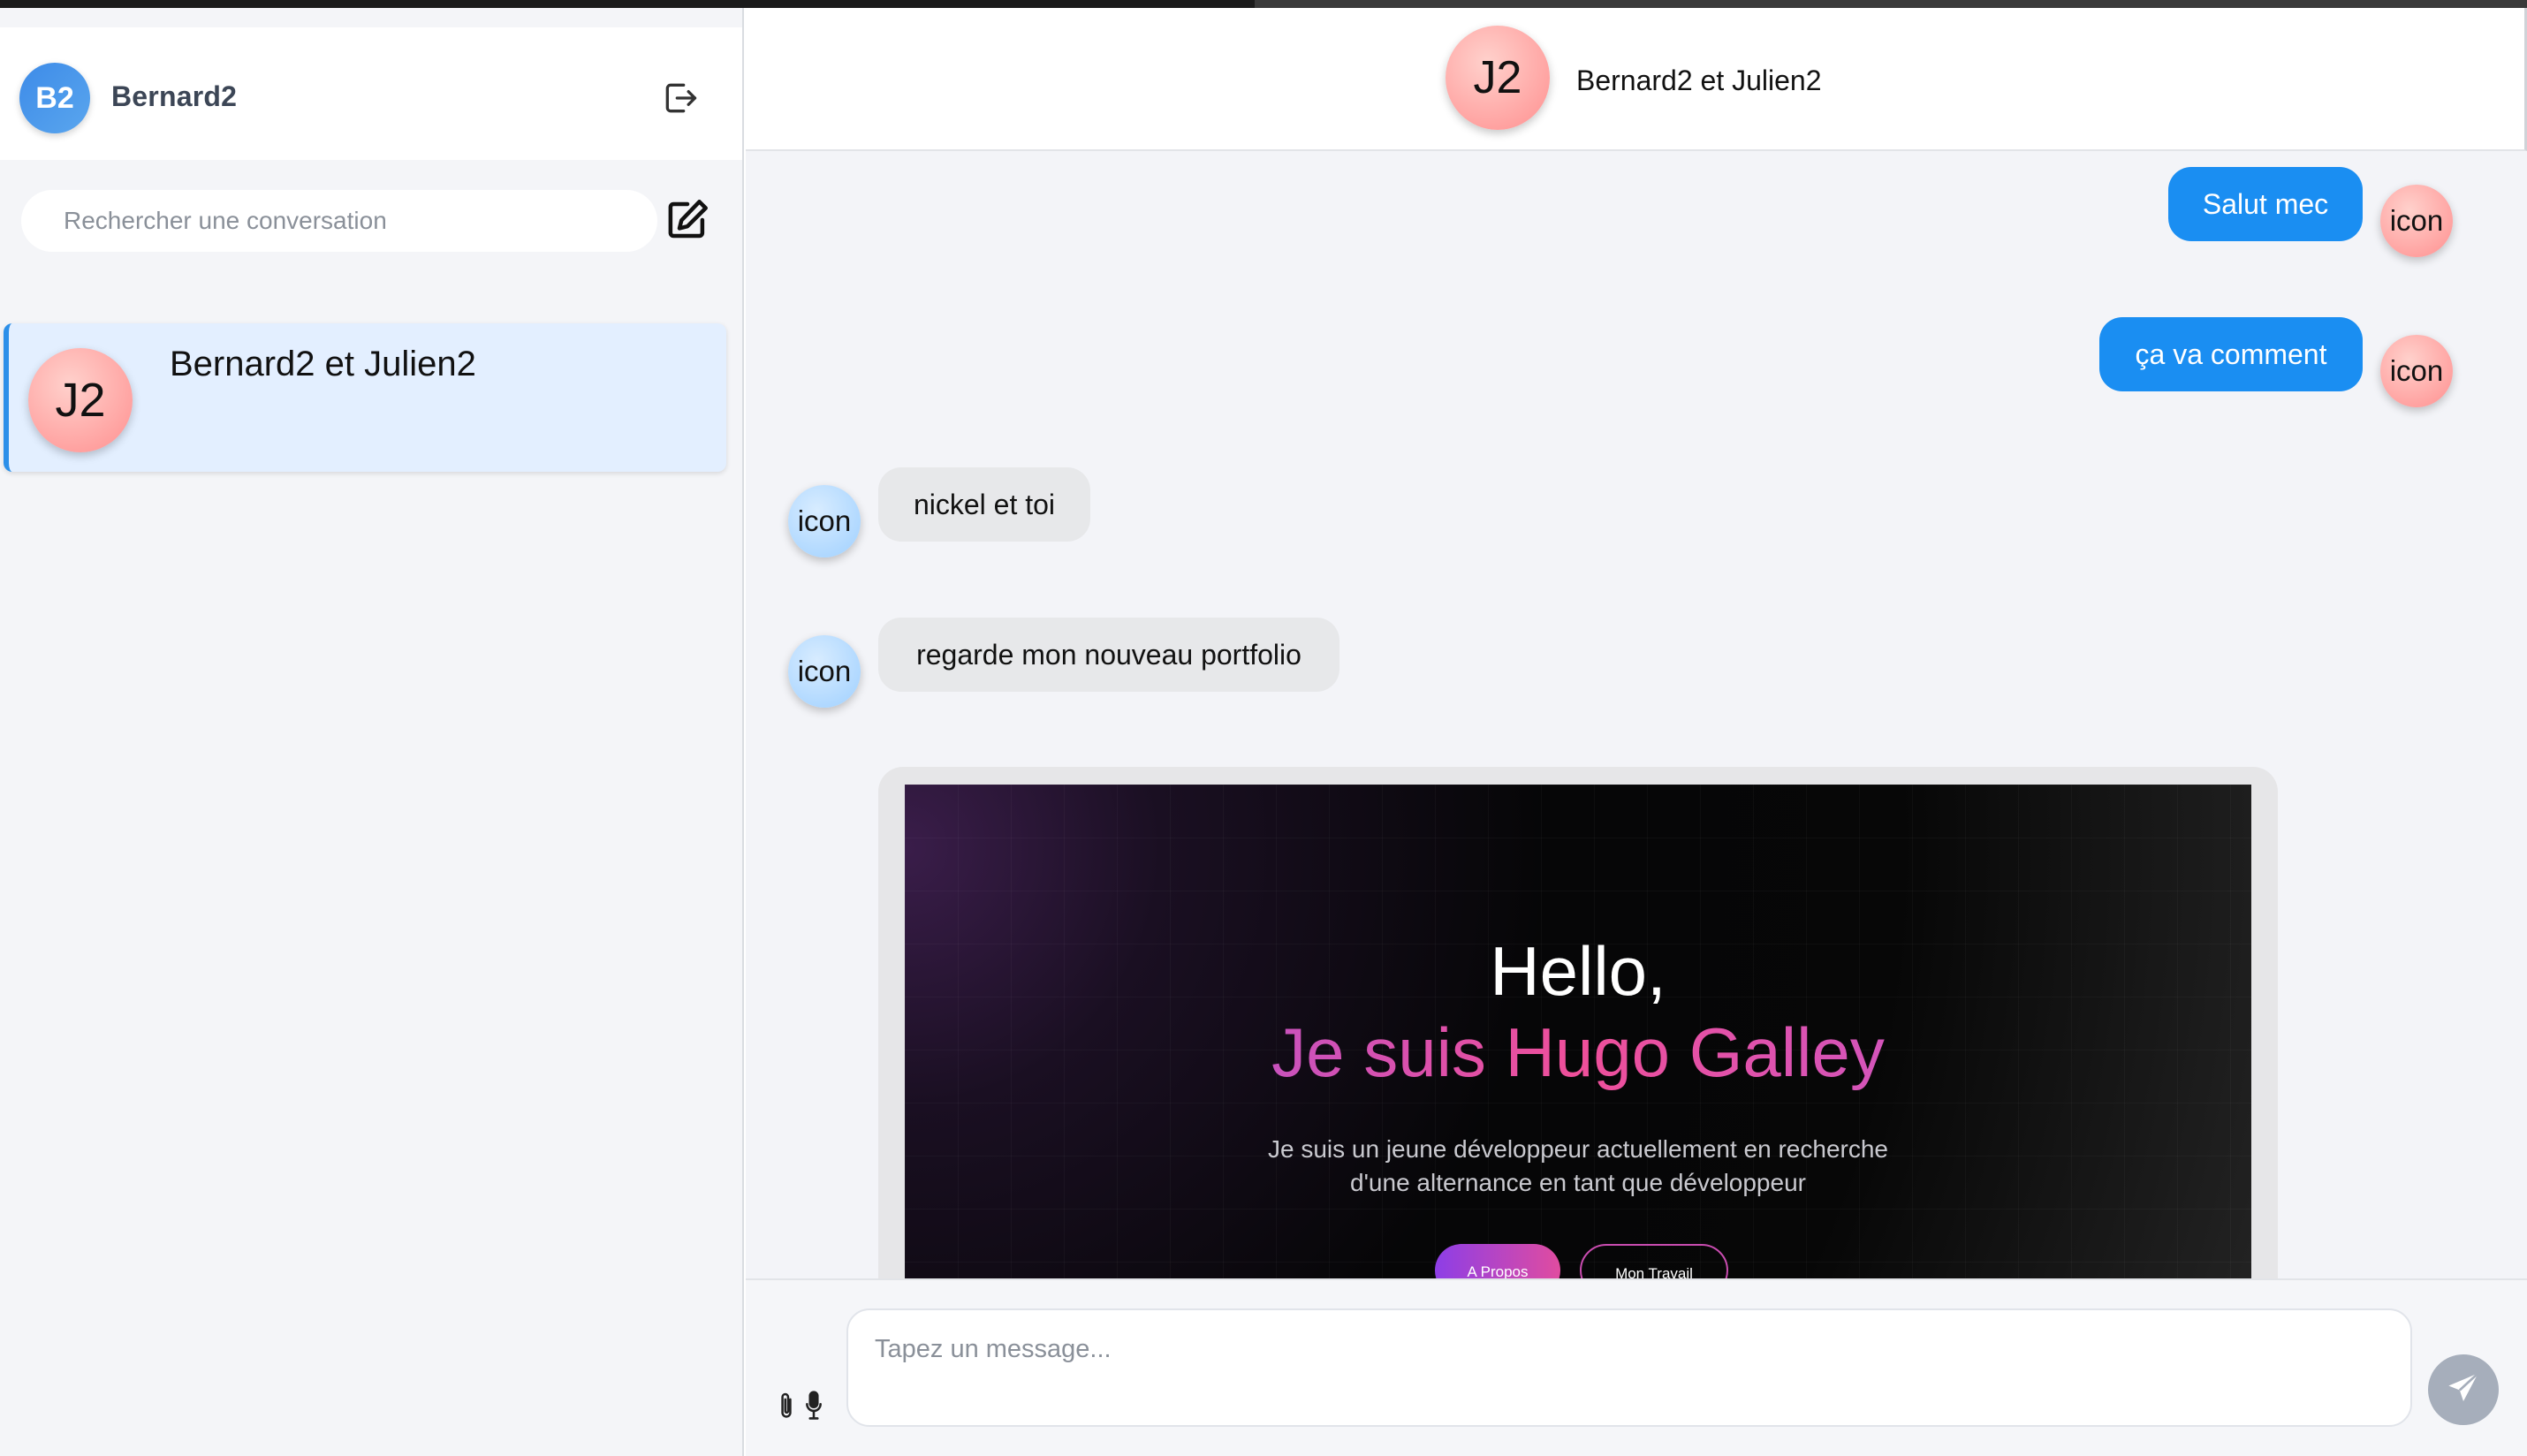 This screenshot has height=1456, width=2527. I want to click on compose-icon, so click(688, 222).